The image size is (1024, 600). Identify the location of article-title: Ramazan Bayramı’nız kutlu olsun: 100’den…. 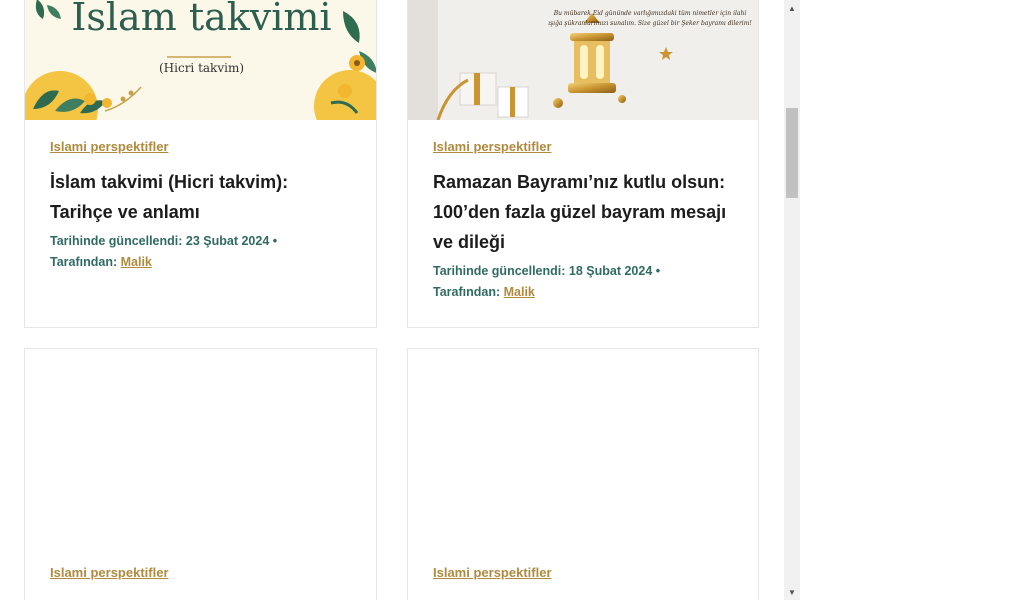
(583, 212).